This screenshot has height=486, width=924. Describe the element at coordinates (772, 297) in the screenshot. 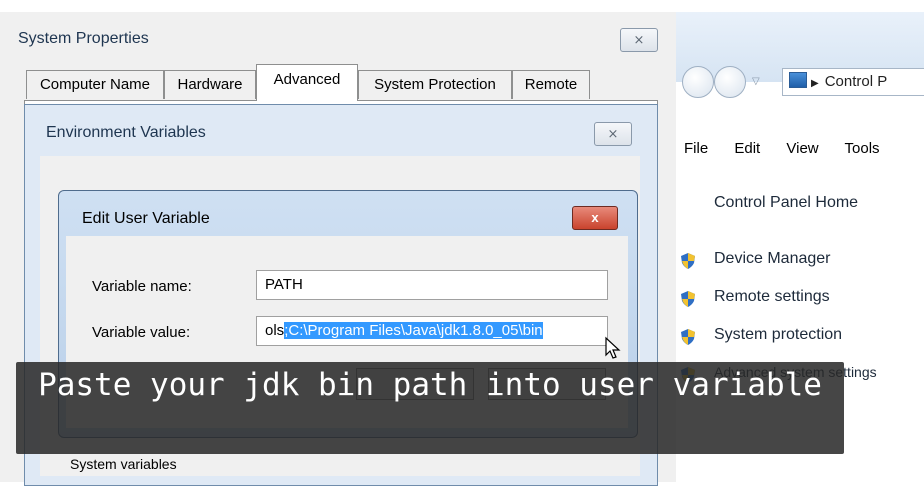

I see `remote-settings-link: Remote settings` at that location.